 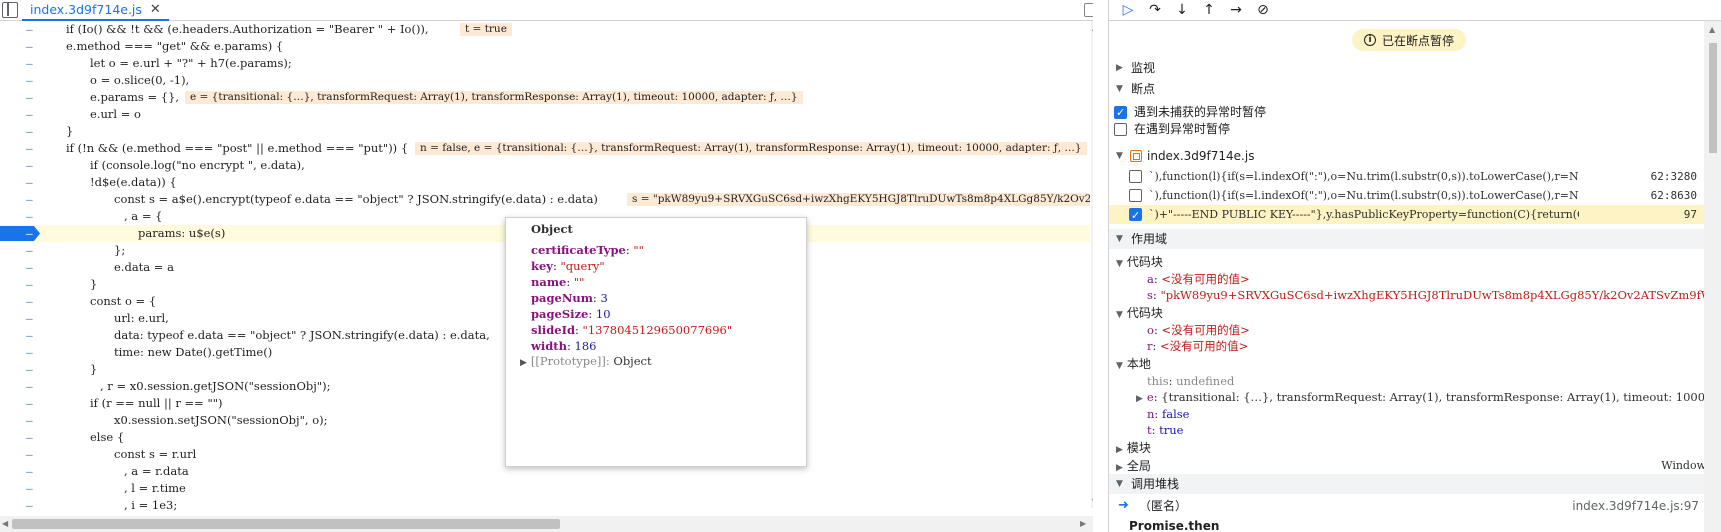 What do you see at coordinates (545, 80) in the screenshot?
I see `code-line: – o = o.slice(0, -1),` at bounding box center [545, 80].